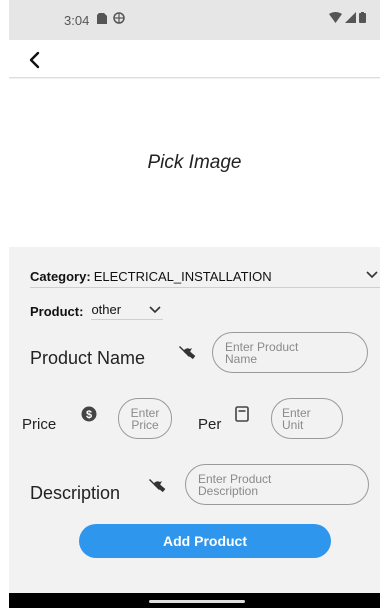 The width and height of the screenshot is (380, 608). What do you see at coordinates (75, 493) in the screenshot?
I see `description-label: Description` at bounding box center [75, 493].